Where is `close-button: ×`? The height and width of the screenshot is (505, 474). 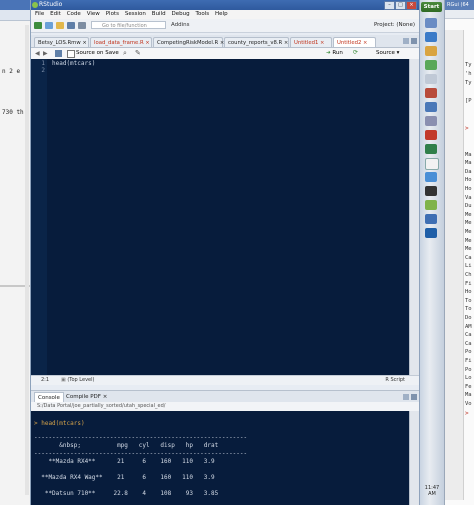
close-button: × is located at coordinates (411, 5).